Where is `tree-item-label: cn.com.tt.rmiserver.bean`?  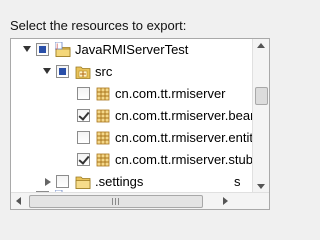
tree-item-label: cn.com.tt.rmiserver.bean is located at coordinates (186, 115).